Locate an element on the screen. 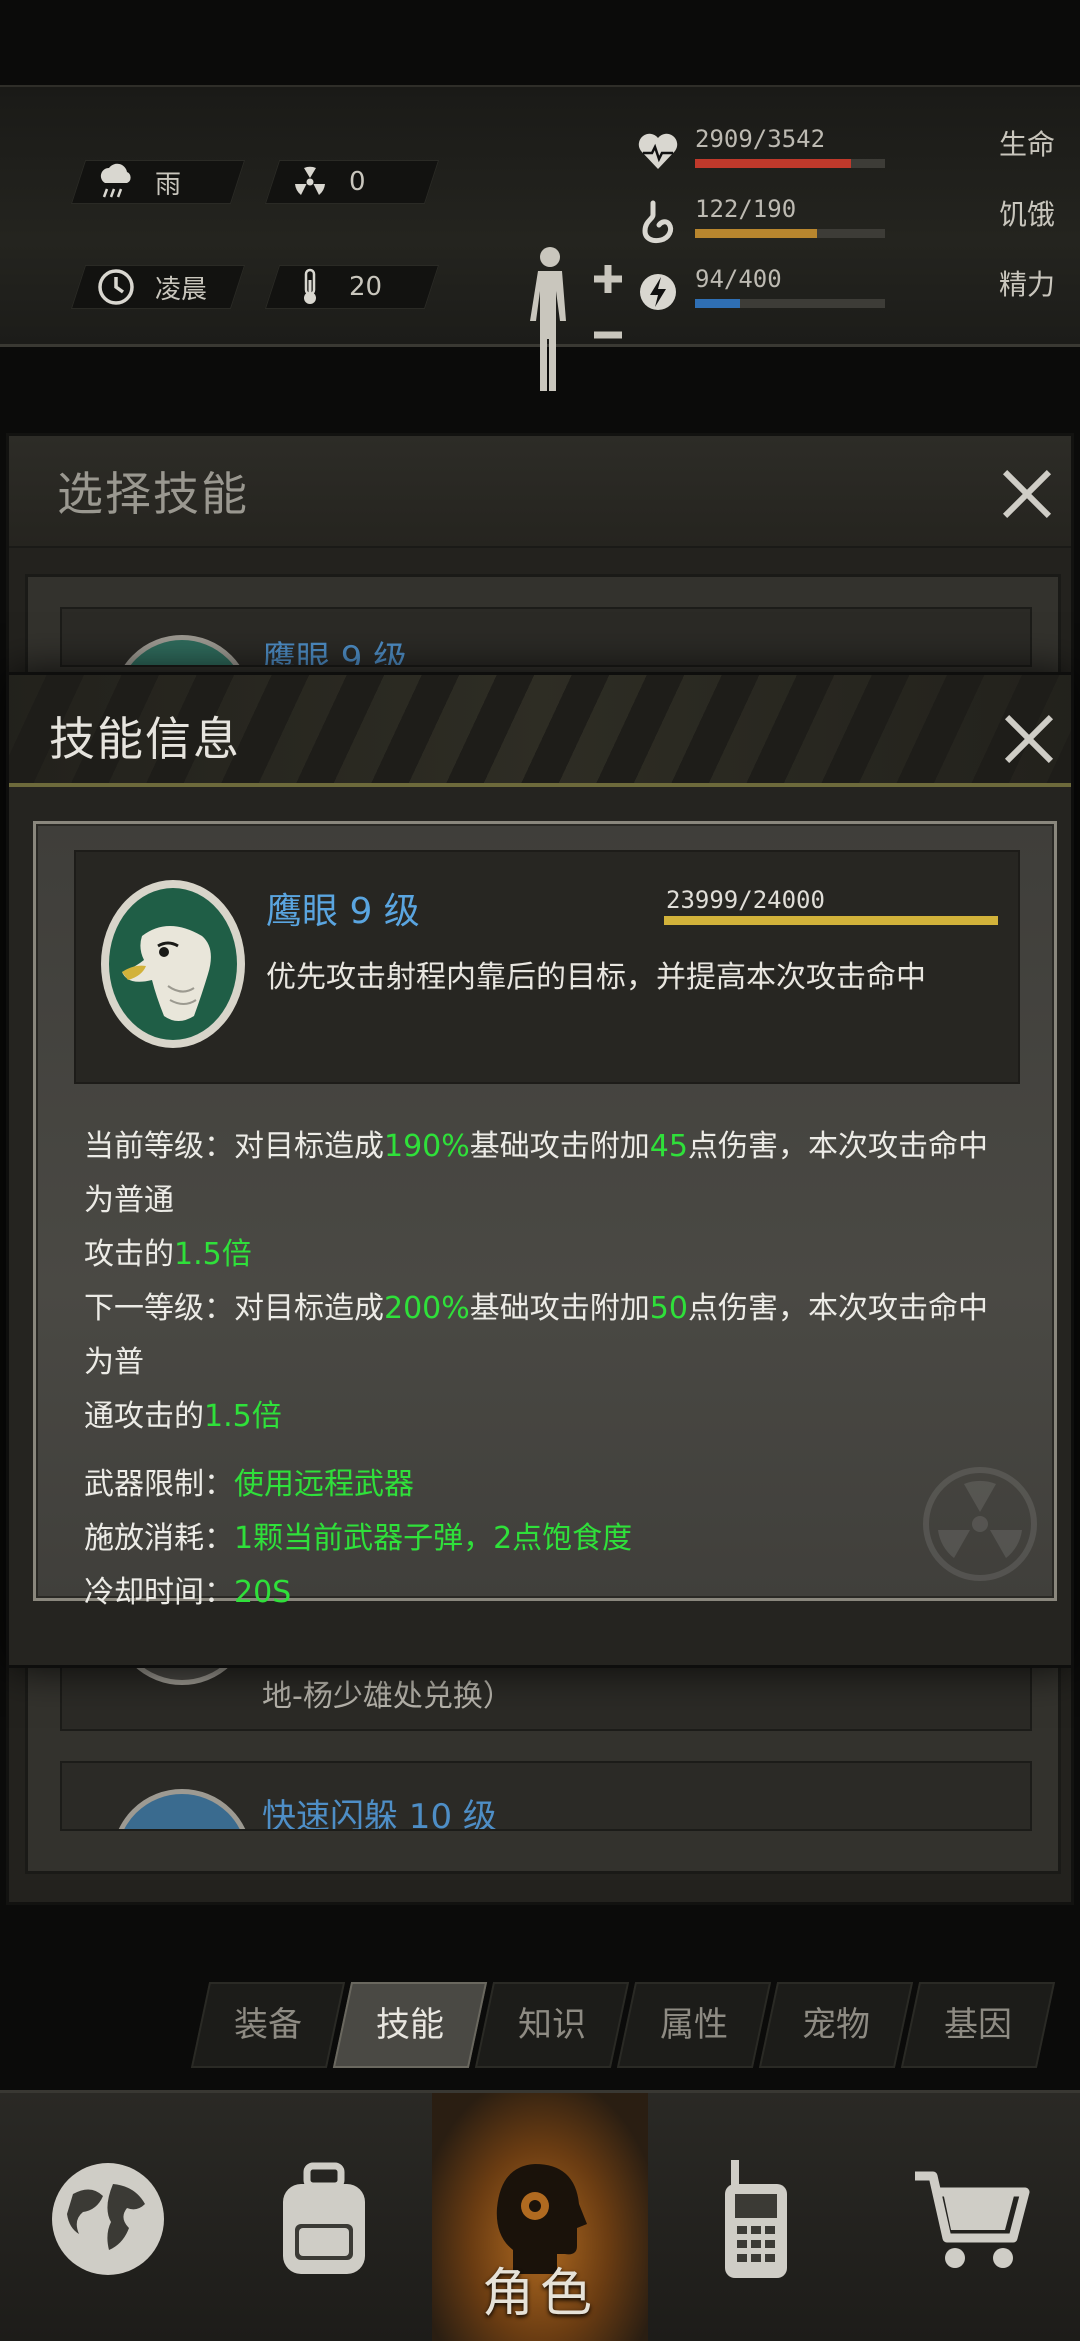 The image size is (1080, 2341). skill-list-item: 鹰眼 9 级 is located at coordinates (546, 637).